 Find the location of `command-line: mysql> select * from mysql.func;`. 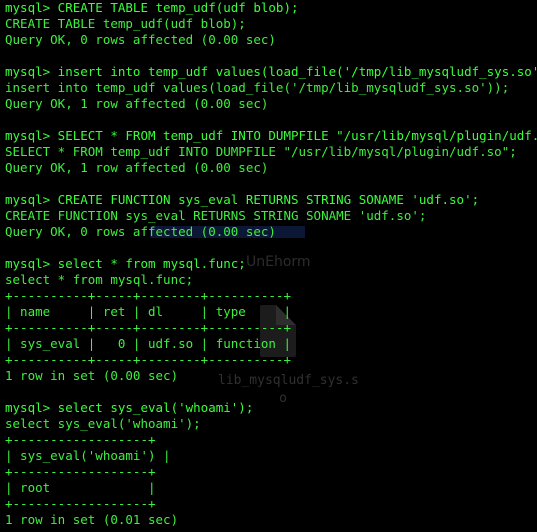

command-line: mysql> select * from mysql.func; is located at coordinates (125, 263).